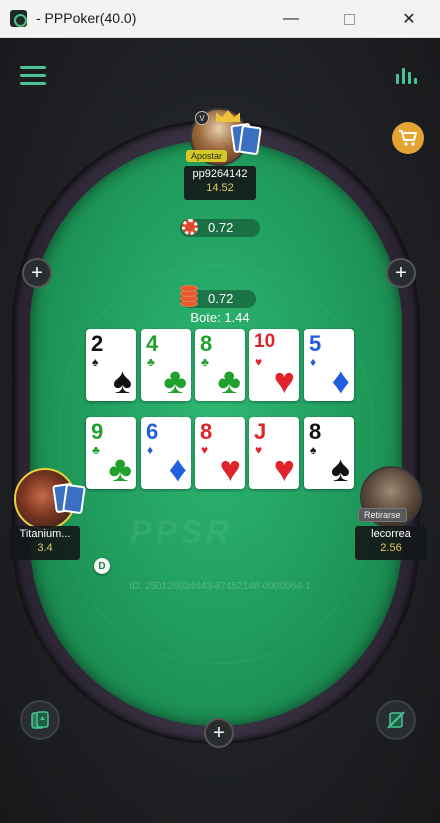  What do you see at coordinates (315, 343) in the screenshot?
I see `card-rank: 5` at bounding box center [315, 343].